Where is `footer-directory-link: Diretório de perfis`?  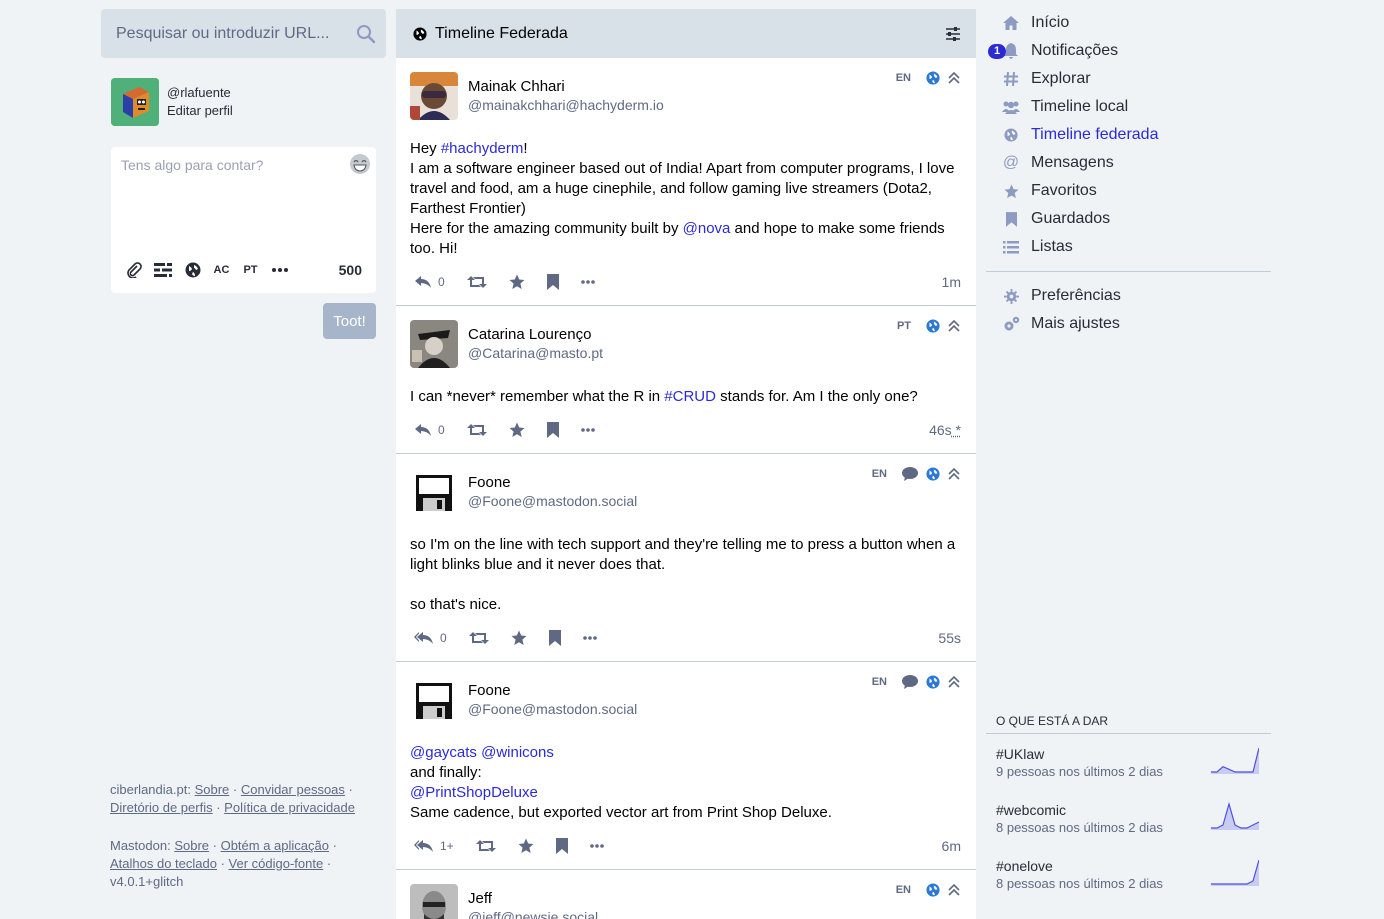
footer-directory-link: Diretório de perfis is located at coordinates (161, 807).